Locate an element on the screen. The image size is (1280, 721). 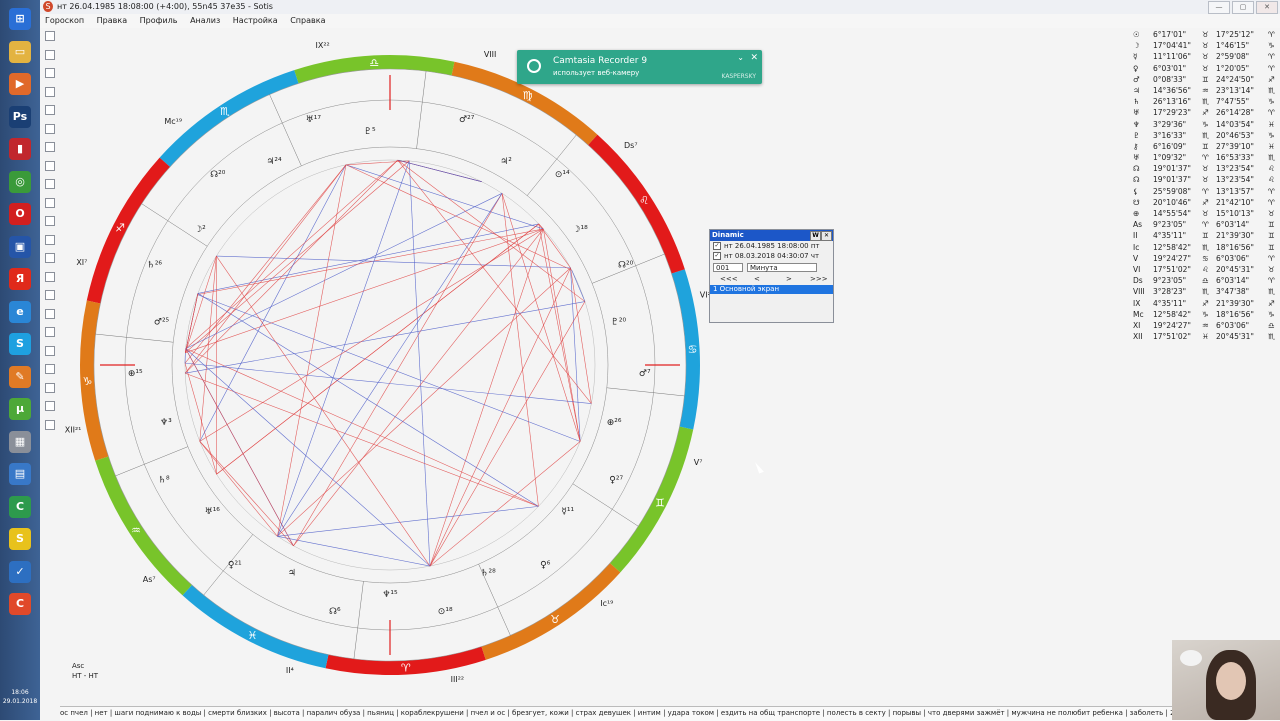
folder-icon: ▭ is located at coordinates (20, 52).